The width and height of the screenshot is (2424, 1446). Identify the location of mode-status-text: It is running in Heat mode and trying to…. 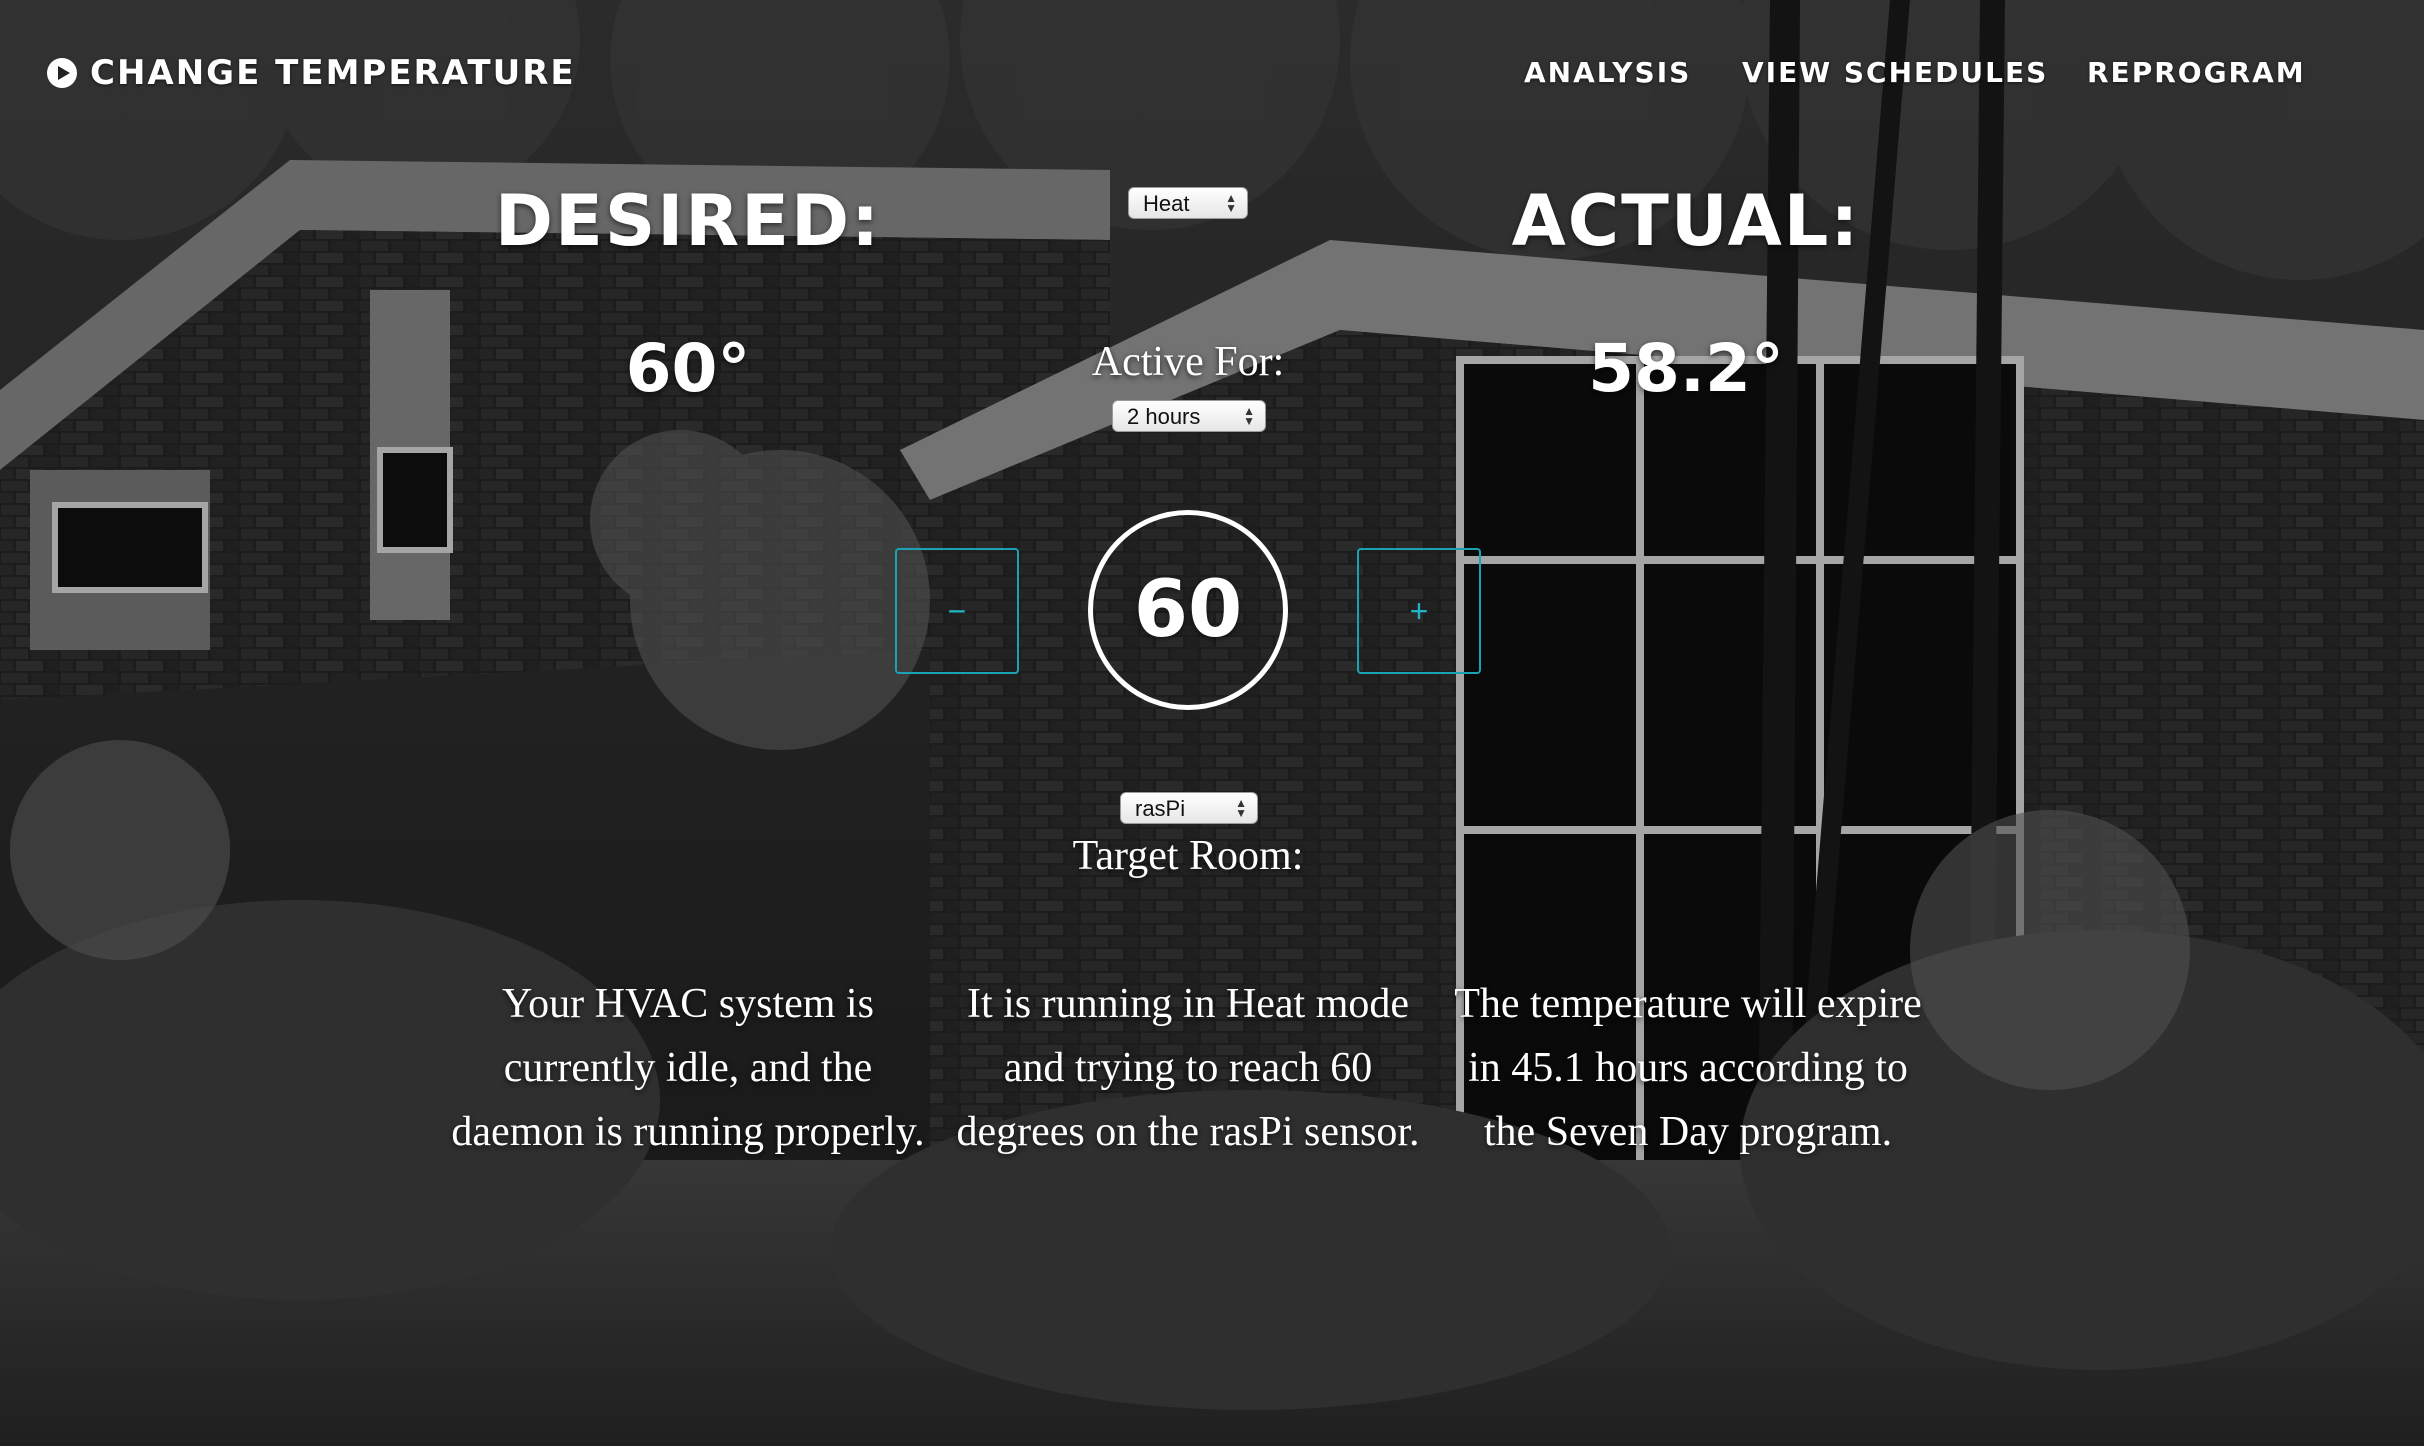
(1188, 1068).